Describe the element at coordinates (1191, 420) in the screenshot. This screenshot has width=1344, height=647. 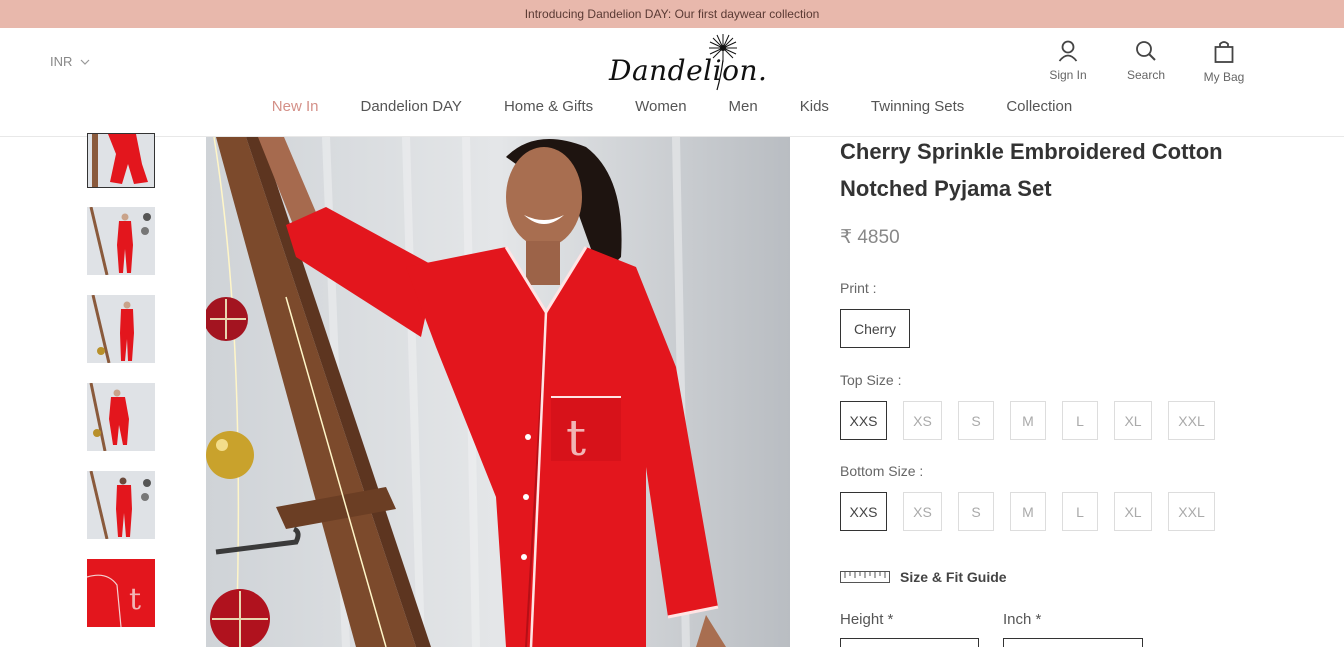
I see `top-size-xxl: XXL` at that location.